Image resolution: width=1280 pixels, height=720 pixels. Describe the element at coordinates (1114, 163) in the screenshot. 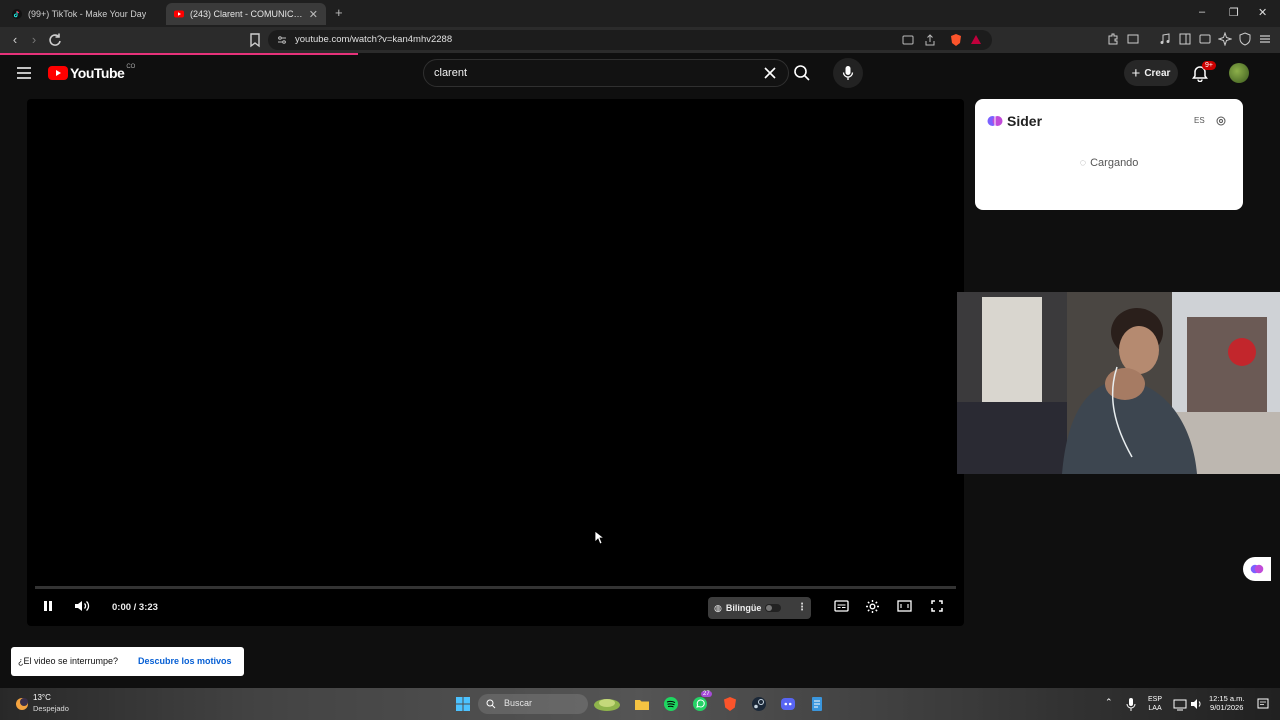

I see `loading-text: Cargando` at that location.